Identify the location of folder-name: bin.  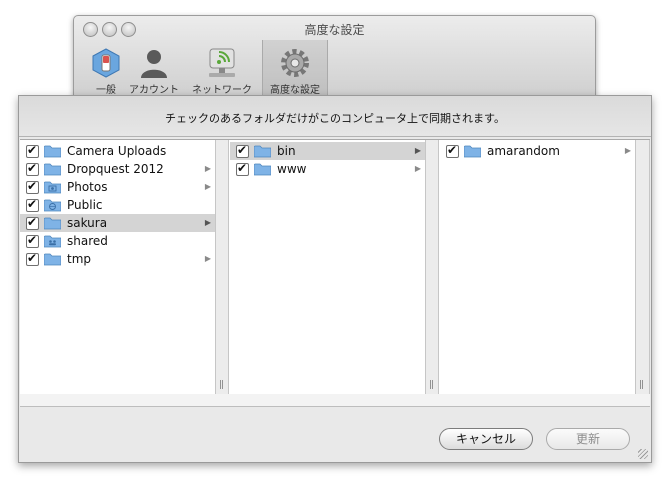
(286, 151).